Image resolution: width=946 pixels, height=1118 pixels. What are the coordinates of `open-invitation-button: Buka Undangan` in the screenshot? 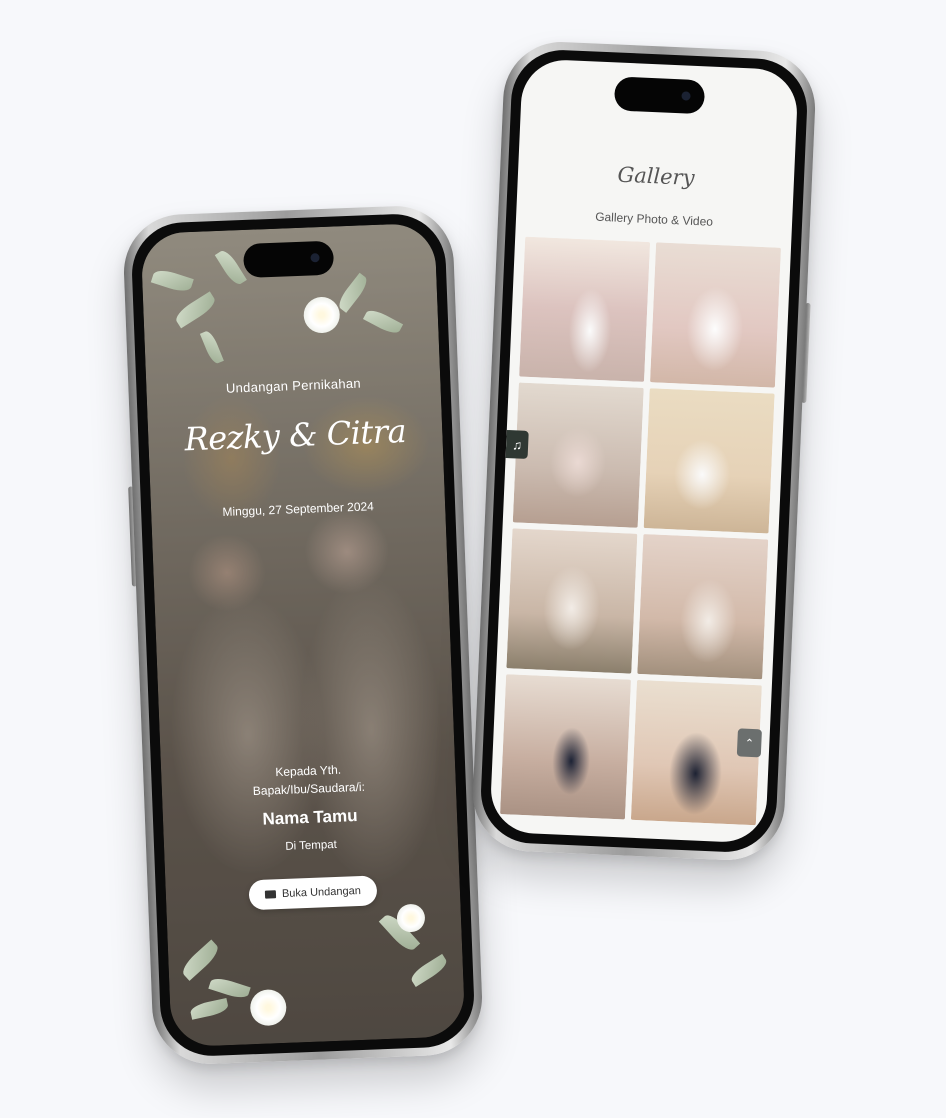 It's located at (313, 893).